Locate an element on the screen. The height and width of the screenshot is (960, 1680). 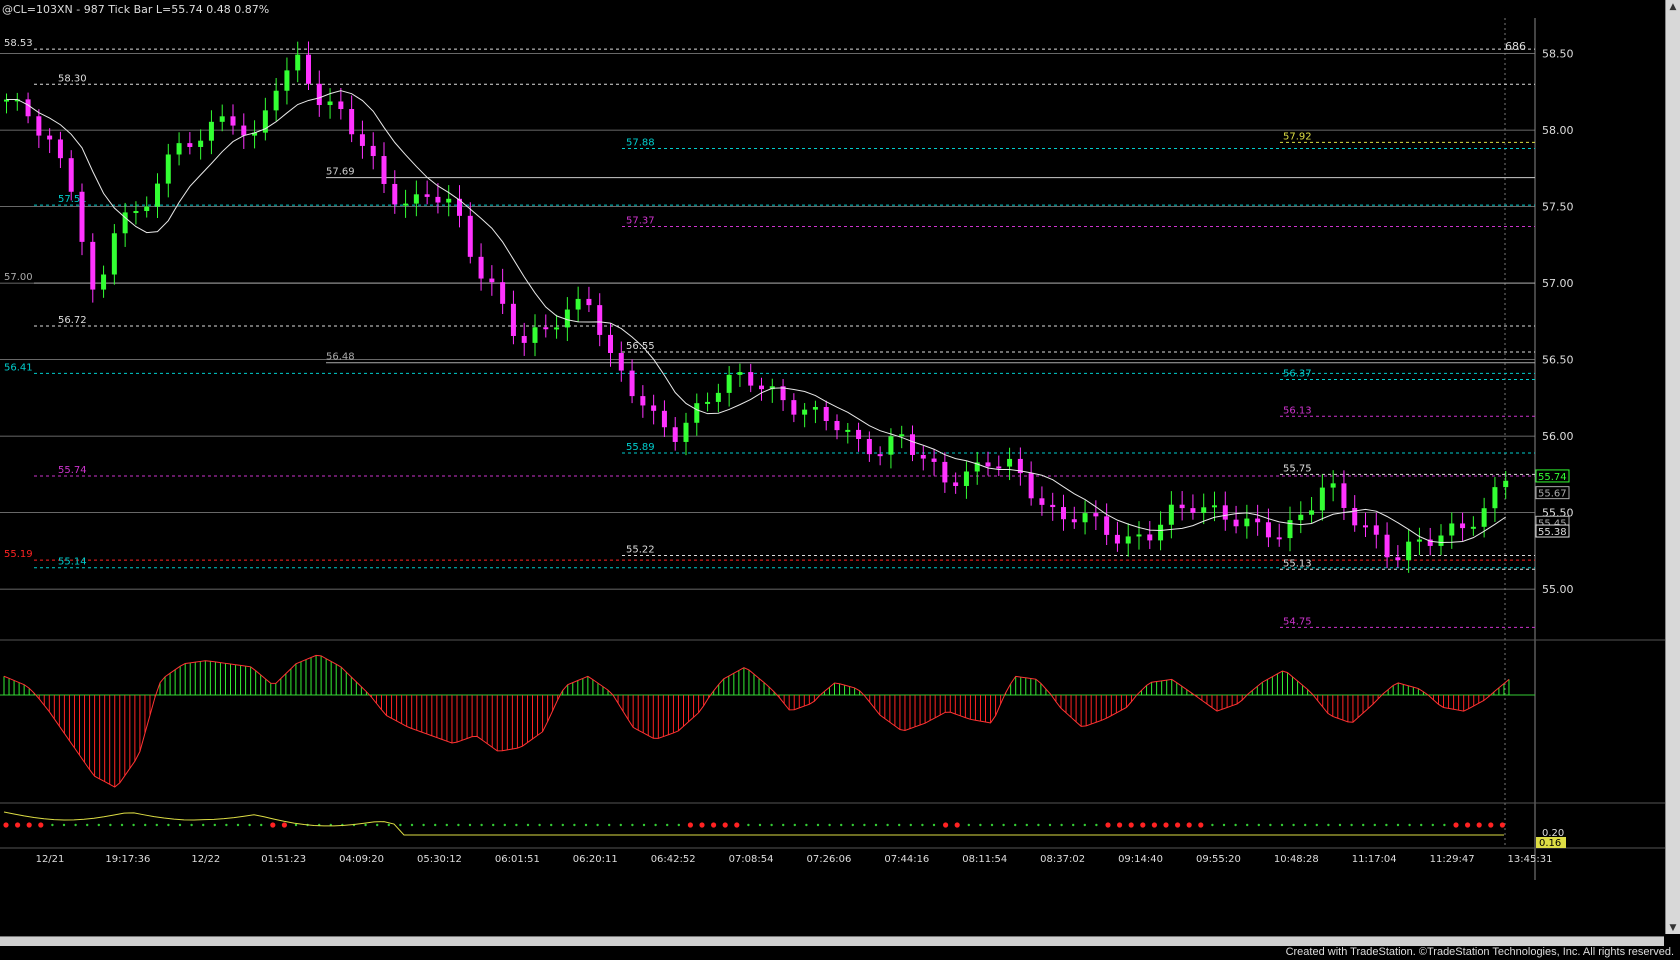
level-label: 55.13 is located at coordinates (1297, 563).